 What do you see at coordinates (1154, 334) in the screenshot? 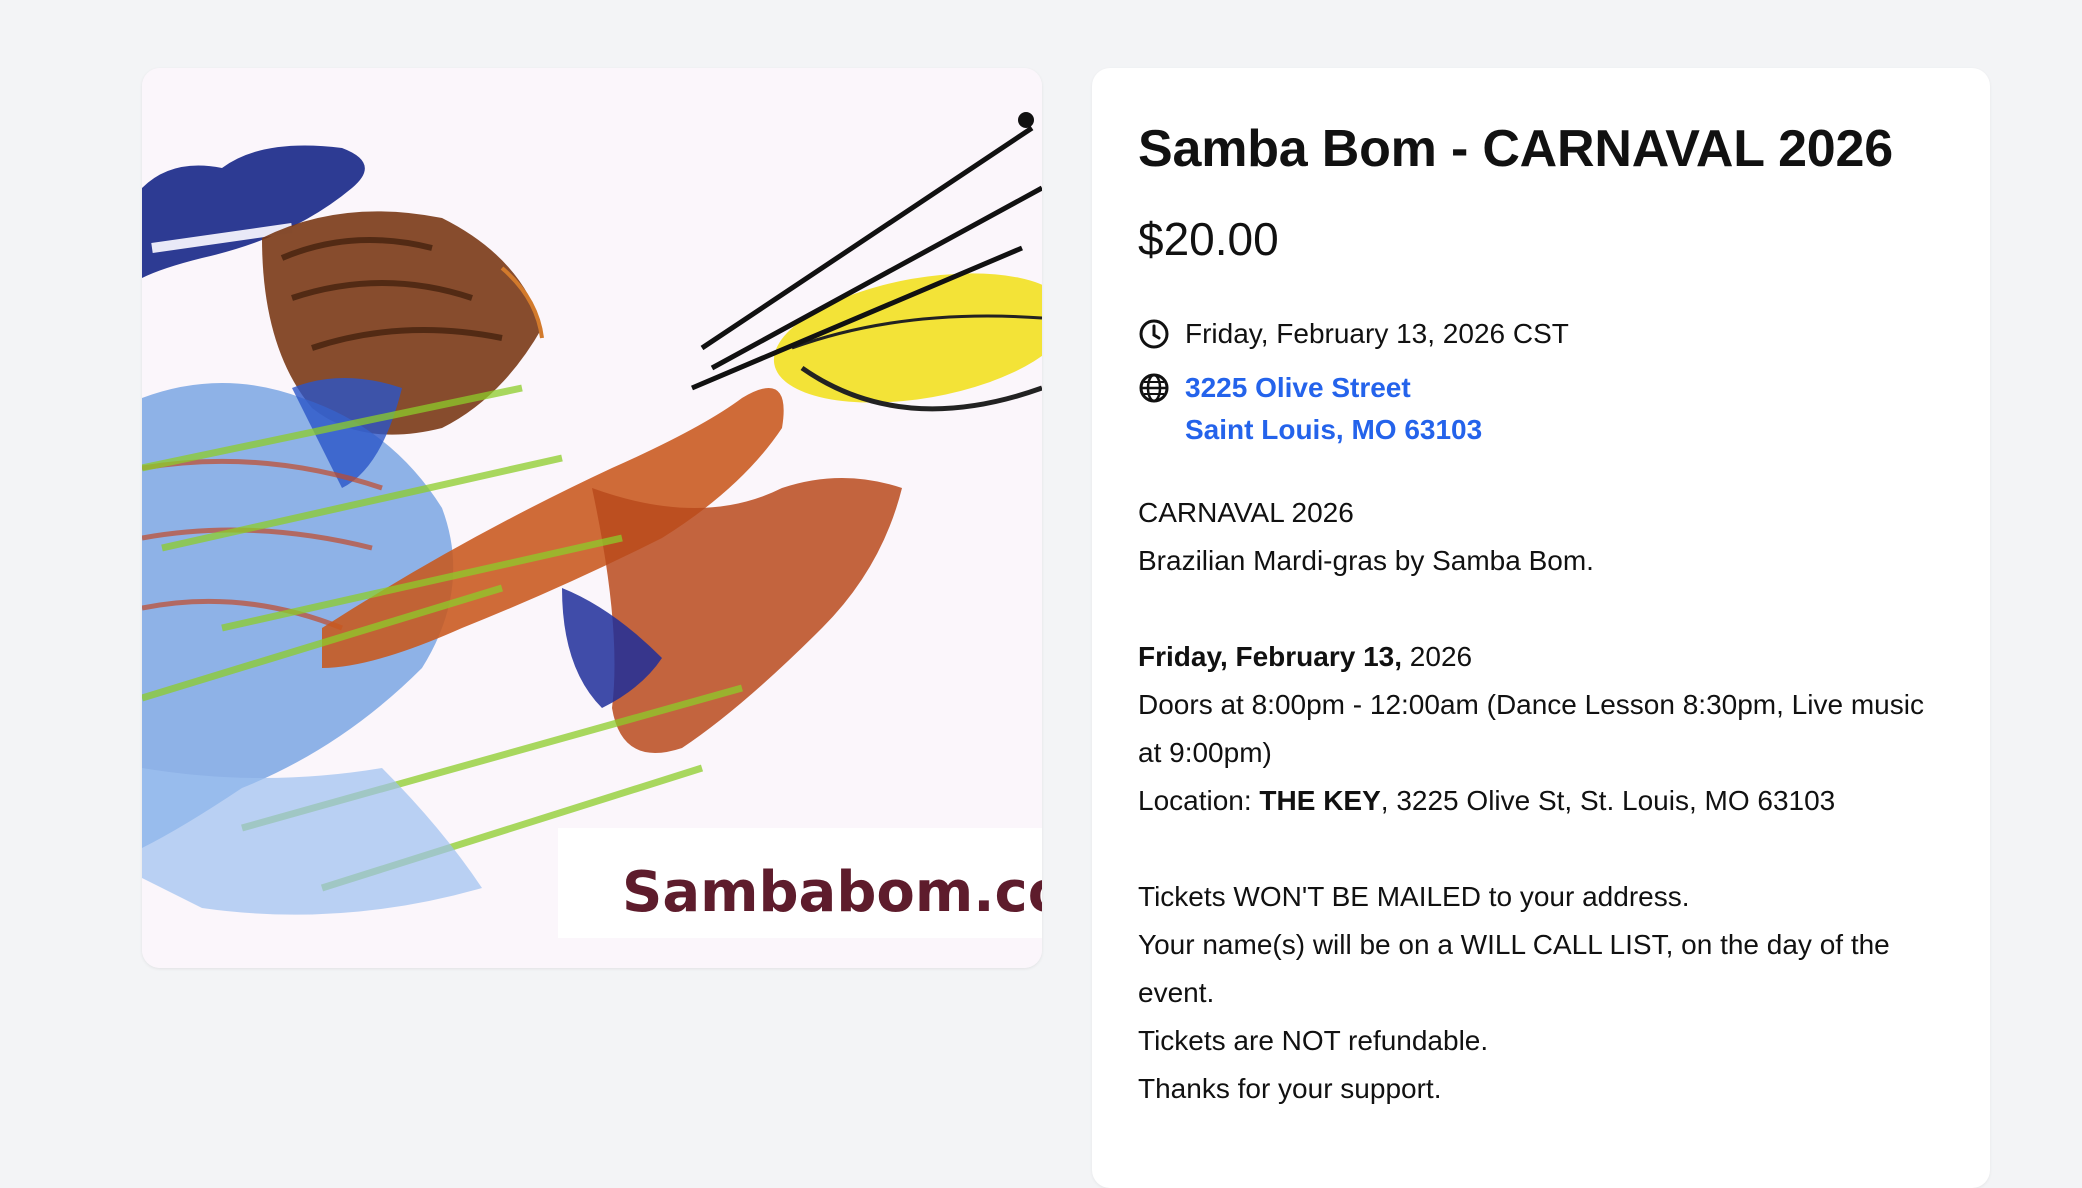
I see `clock-icon` at bounding box center [1154, 334].